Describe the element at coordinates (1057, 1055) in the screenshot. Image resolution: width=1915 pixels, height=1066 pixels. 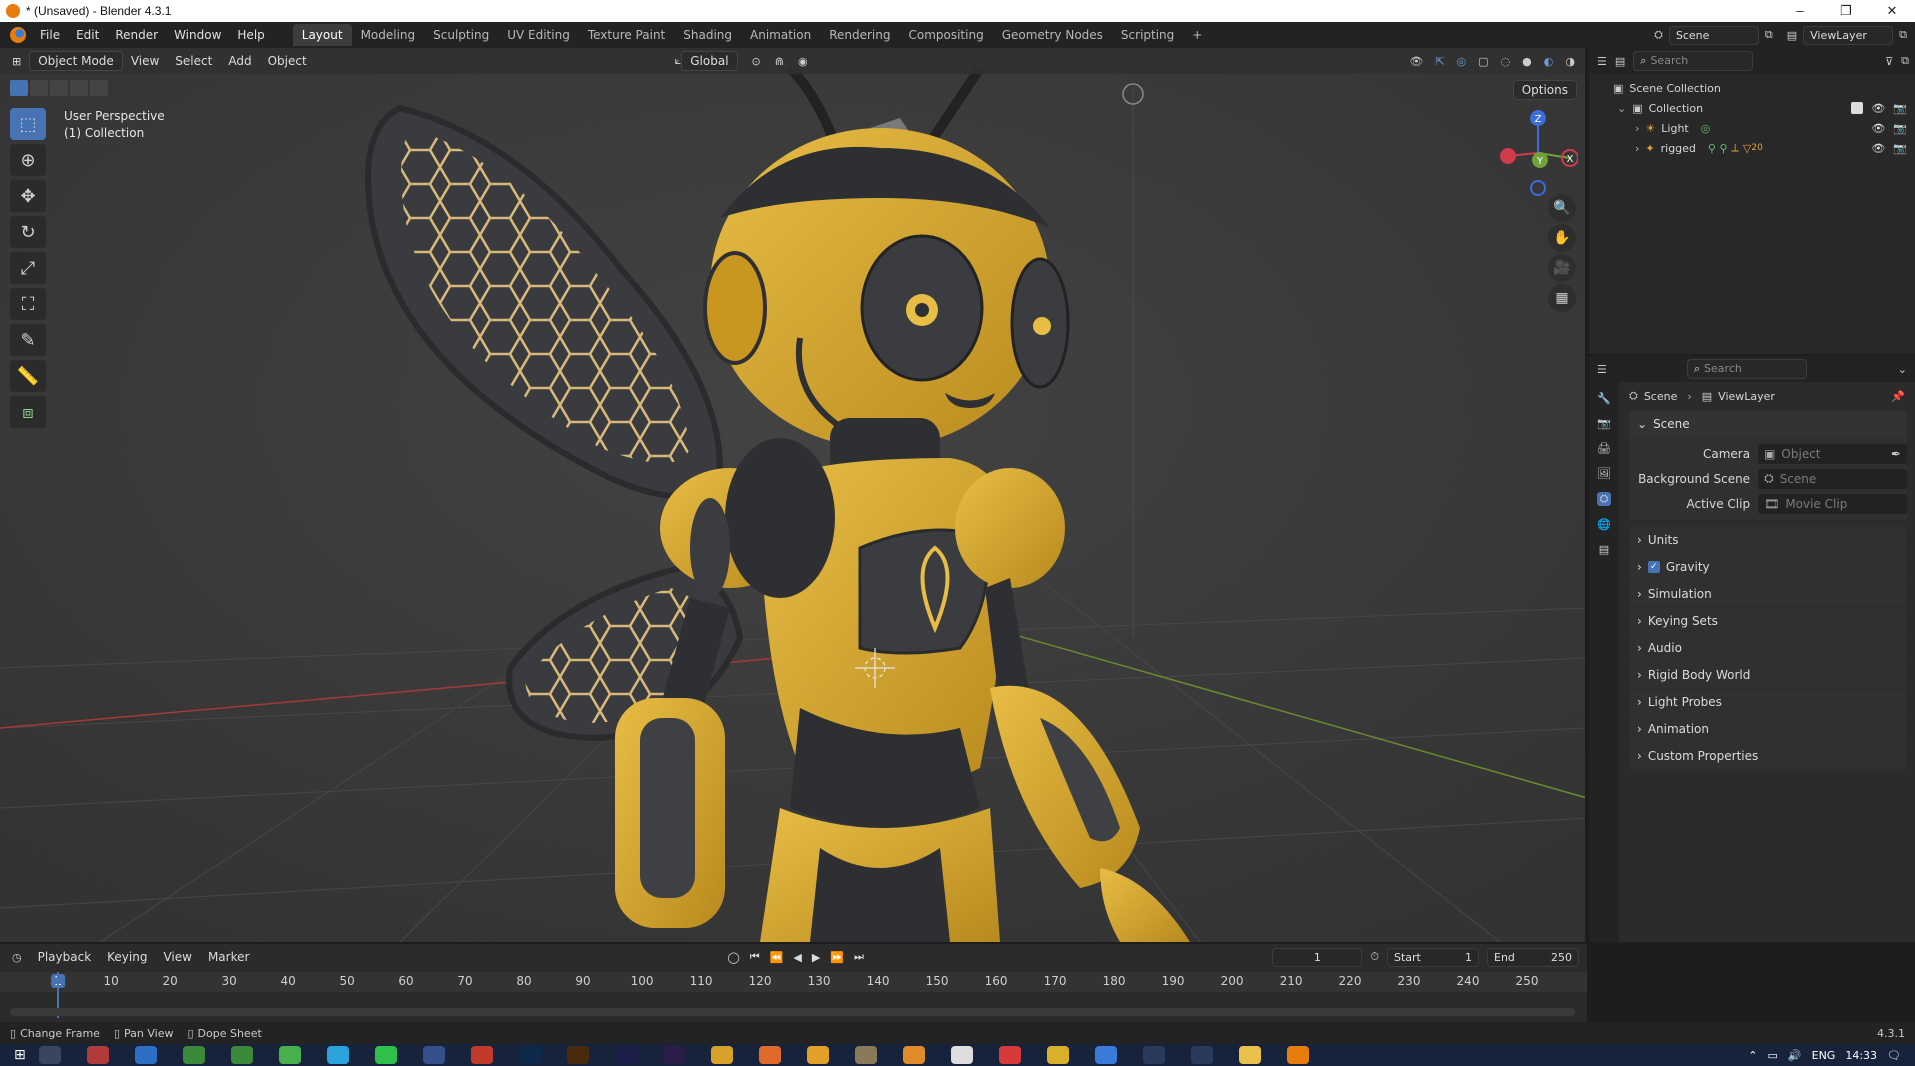
I see `chrome-icon` at that location.